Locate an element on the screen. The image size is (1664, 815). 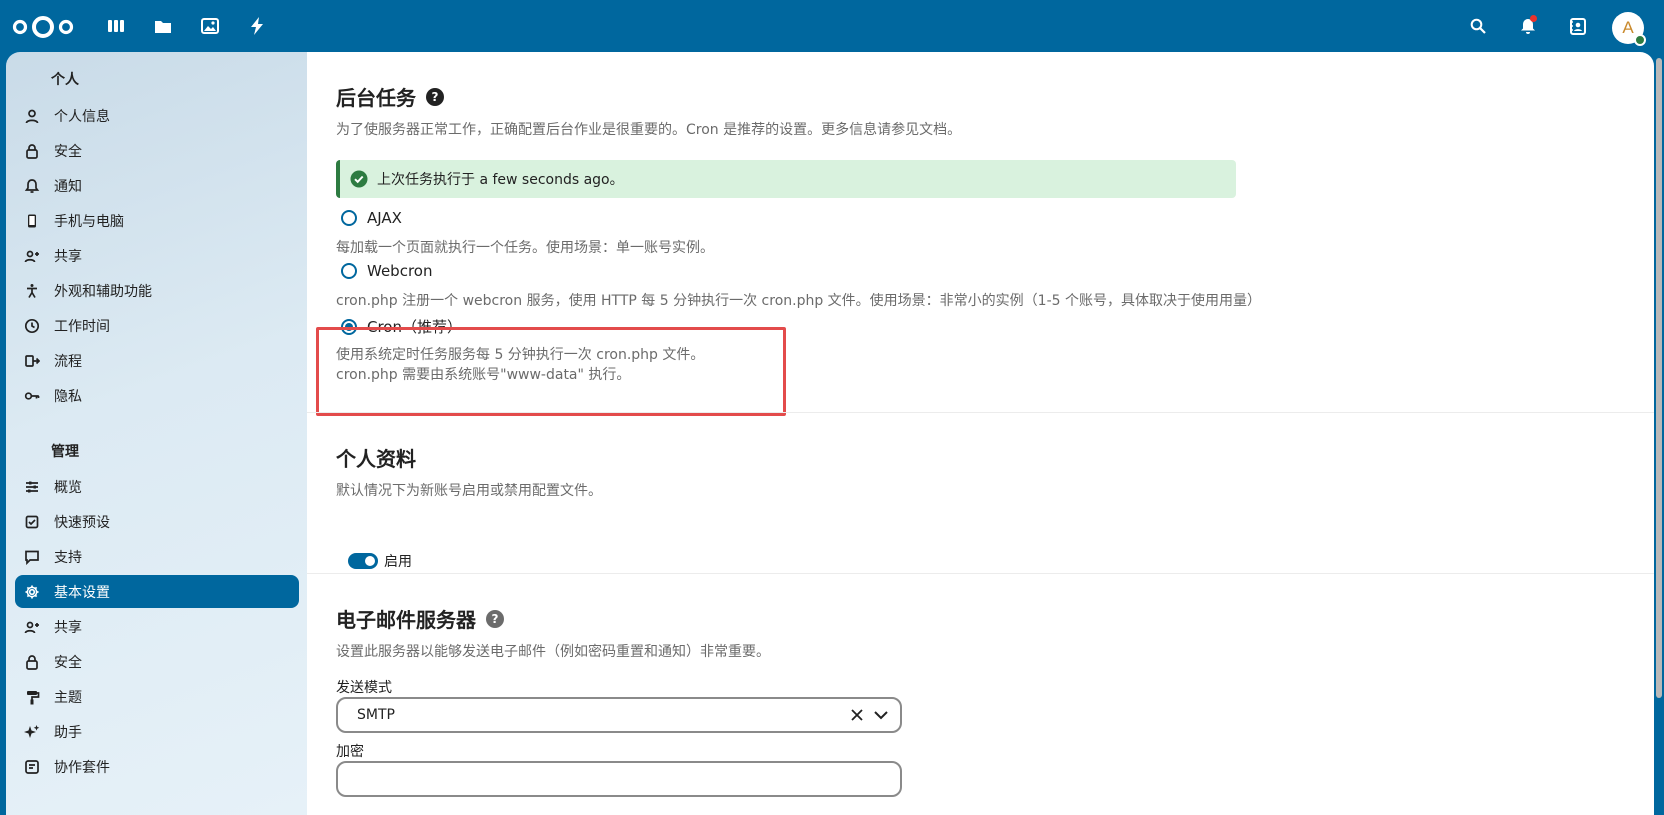
clock-icon is located at coordinates (32, 326).